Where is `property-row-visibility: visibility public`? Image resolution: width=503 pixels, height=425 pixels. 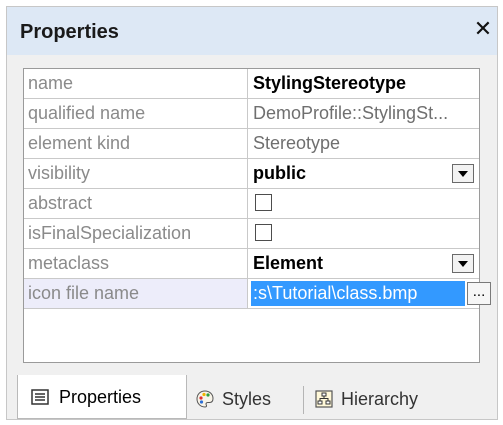
property-row-visibility: visibility public is located at coordinates (251, 174).